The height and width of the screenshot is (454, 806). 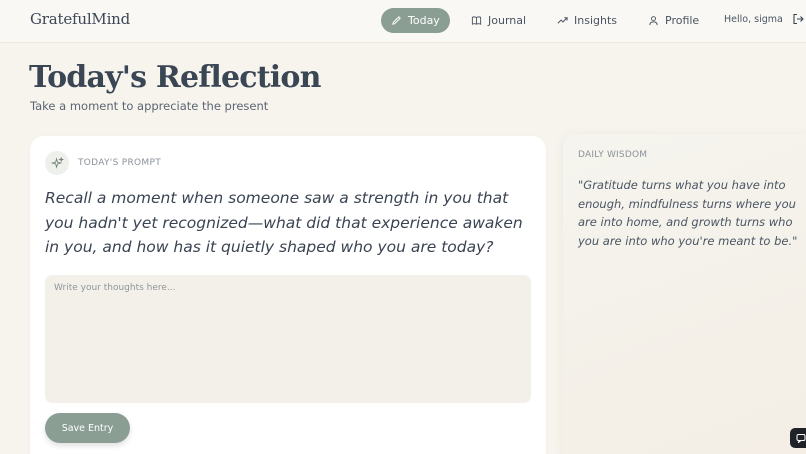 What do you see at coordinates (596, 20) in the screenshot?
I see `nav-tab-label: Insights` at bounding box center [596, 20].